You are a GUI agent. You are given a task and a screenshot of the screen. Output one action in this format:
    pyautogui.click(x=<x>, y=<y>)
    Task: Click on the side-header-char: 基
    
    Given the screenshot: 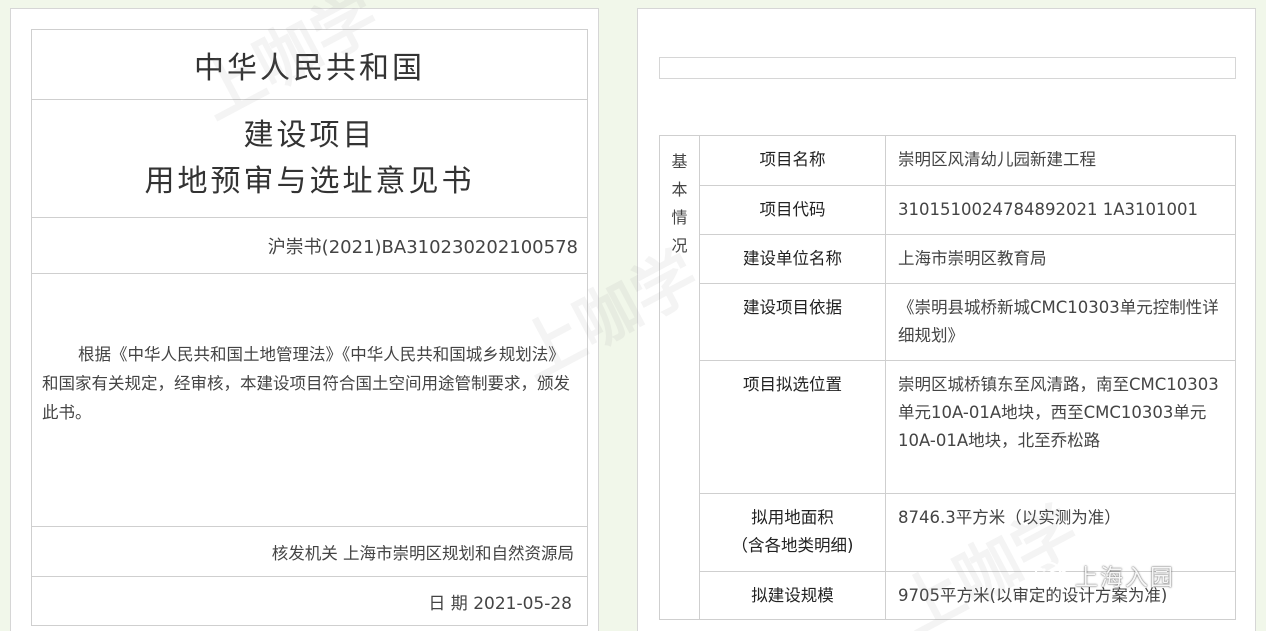 What is the action you would take?
    pyautogui.click(x=679, y=161)
    